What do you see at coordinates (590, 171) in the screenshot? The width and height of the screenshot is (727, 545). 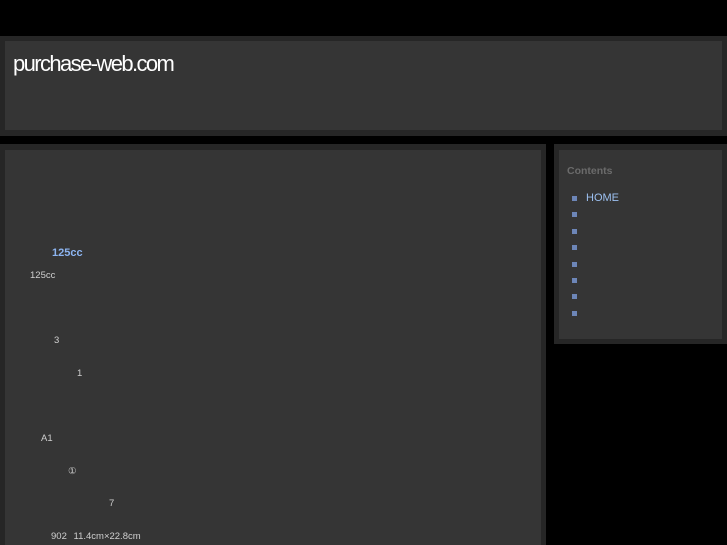 I see `sidebar-heading: Contents` at bounding box center [590, 171].